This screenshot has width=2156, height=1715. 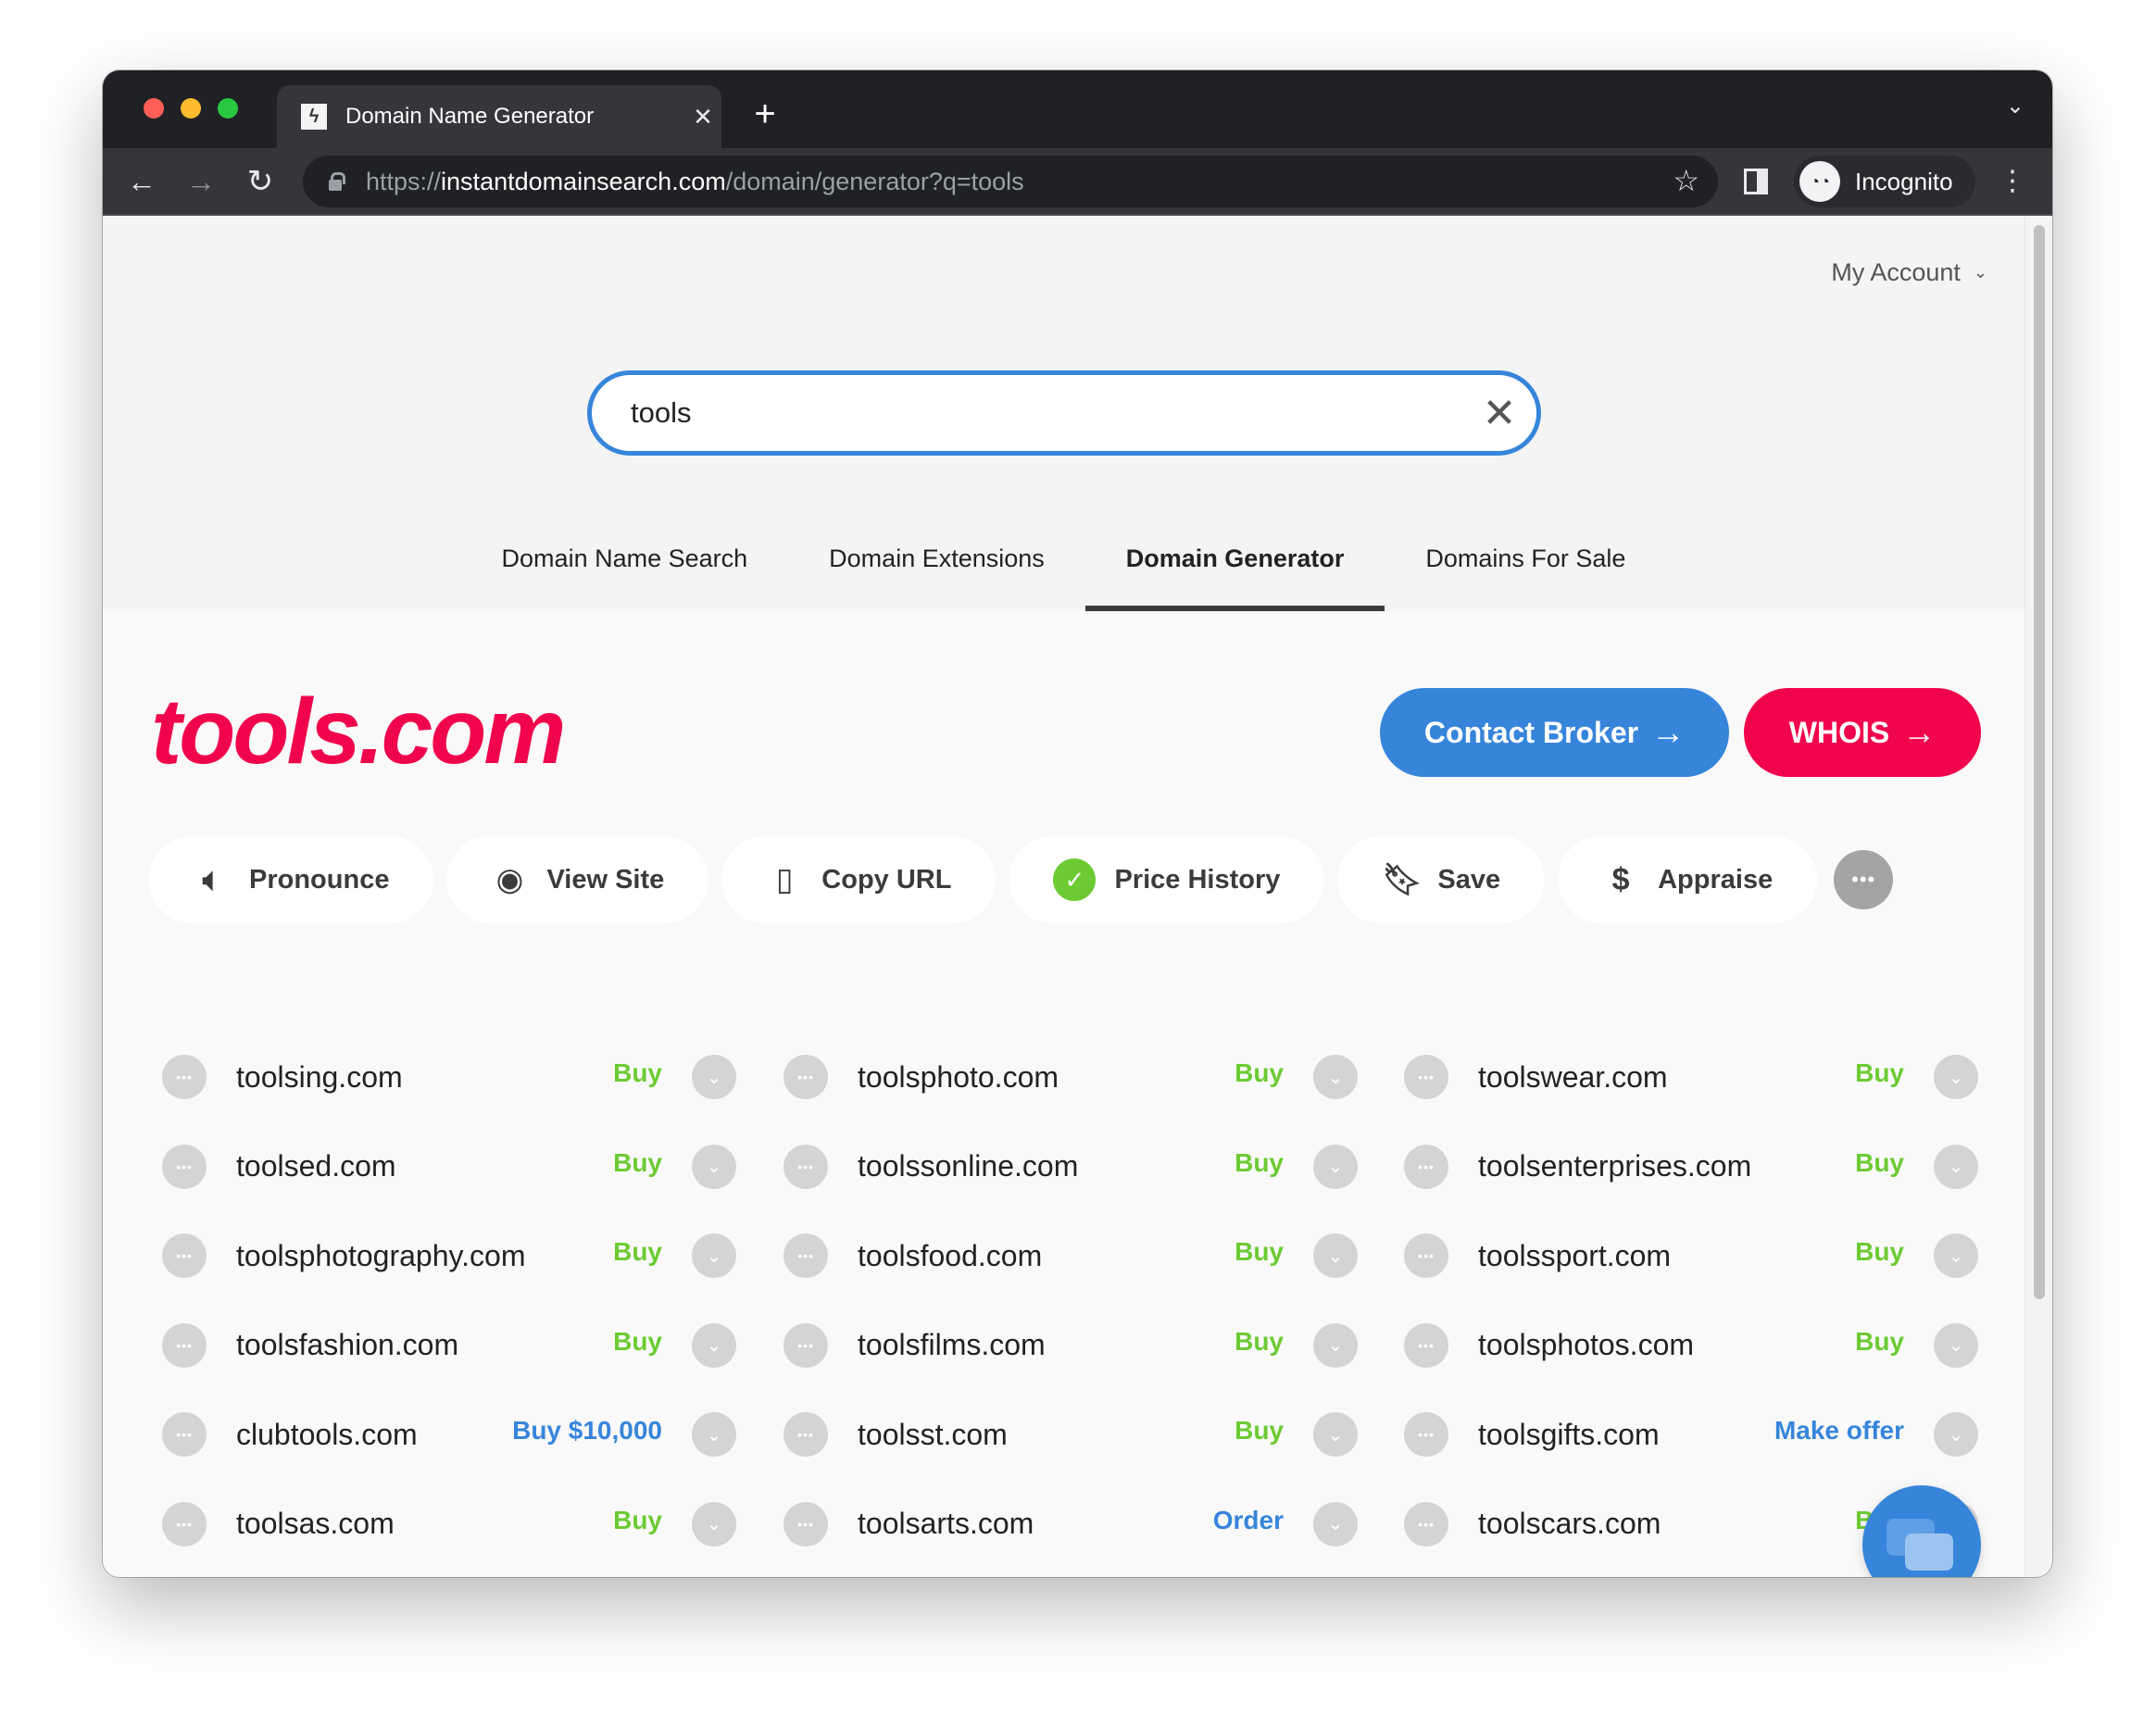 I want to click on more-actions-button: •••, so click(x=1864, y=879).